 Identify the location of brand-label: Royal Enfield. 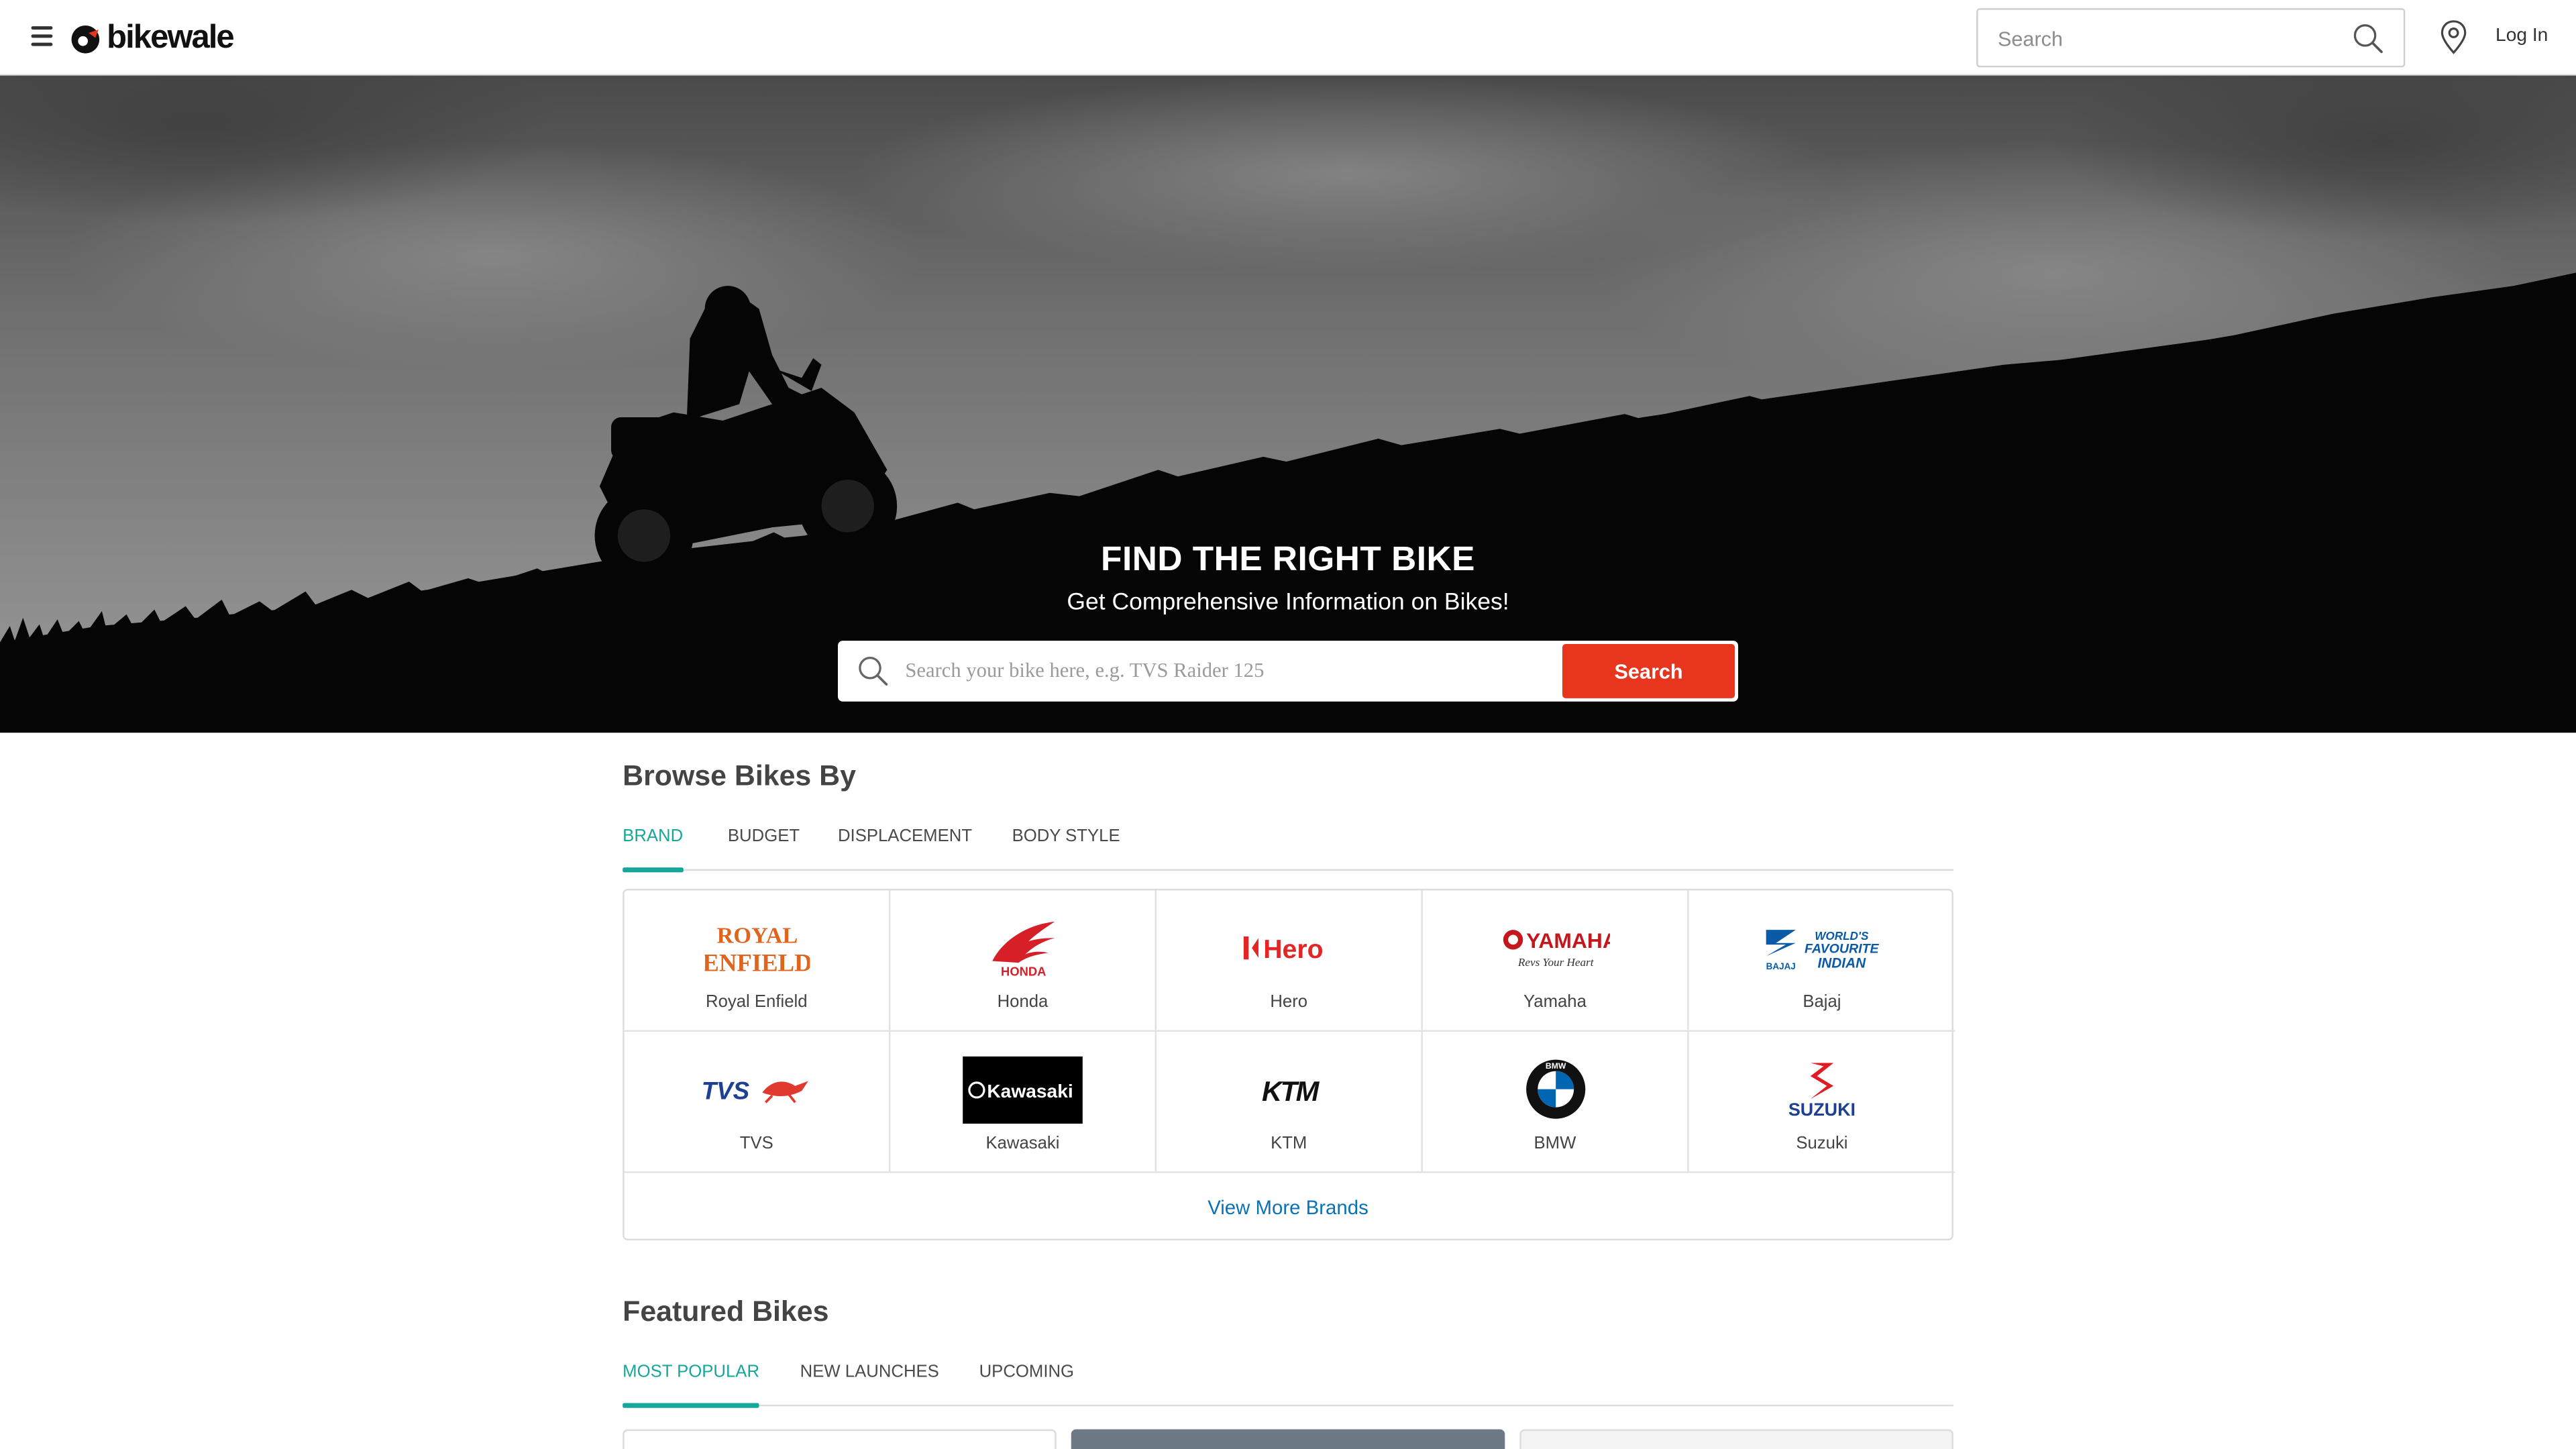
(756, 1002).